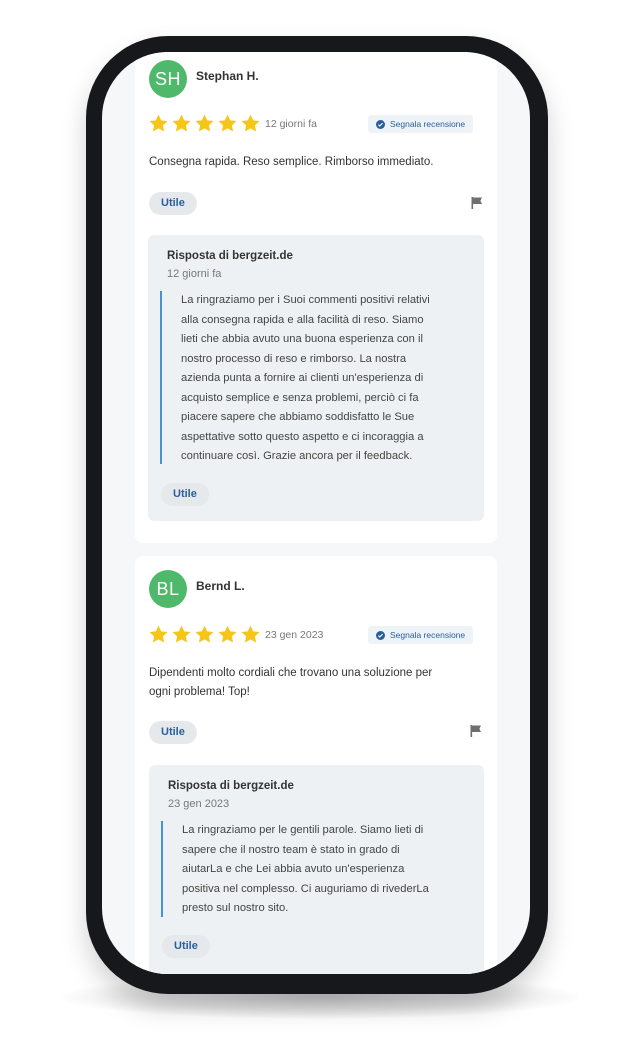 The height and width of the screenshot is (1050, 640). I want to click on avatar: BL, so click(168, 589).